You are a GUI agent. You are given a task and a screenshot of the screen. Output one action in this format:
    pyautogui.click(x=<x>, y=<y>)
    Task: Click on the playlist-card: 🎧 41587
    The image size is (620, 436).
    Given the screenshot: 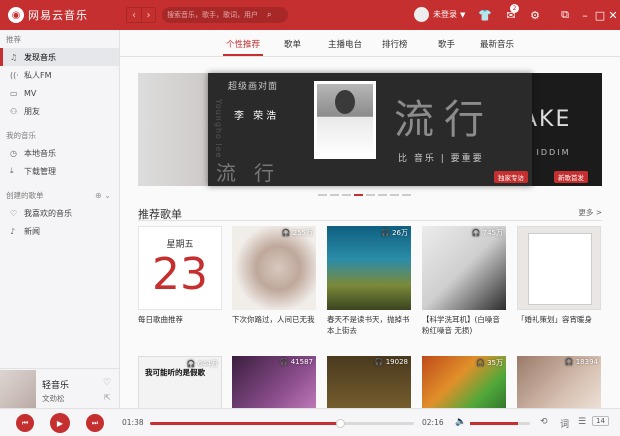 What is the action you would take?
    pyautogui.click(x=274, y=382)
    